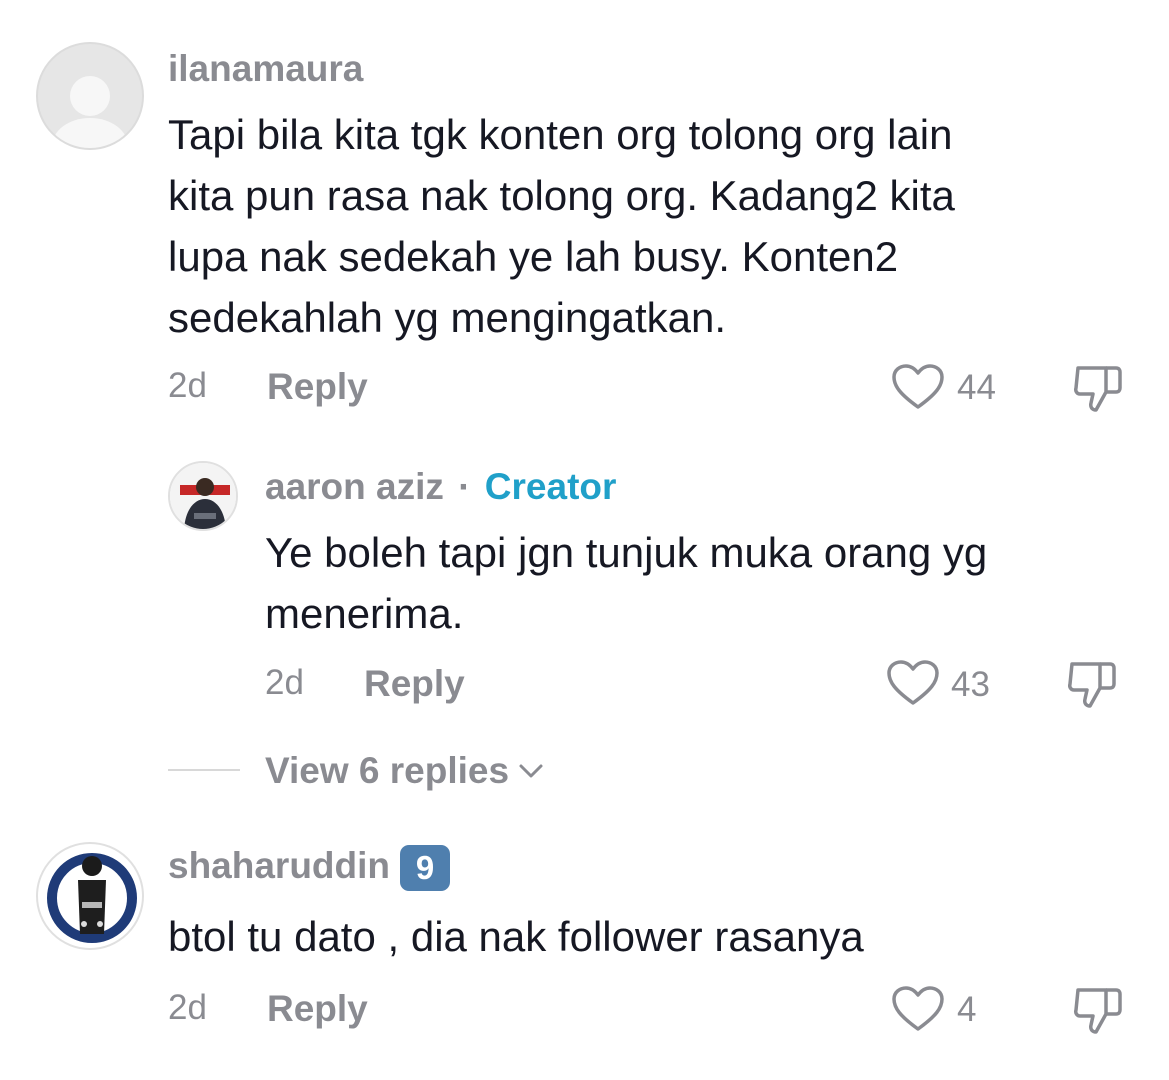  What do you see at coordinates (626, 552) in the screenshot?
I see `reply-text-line: Ye boleh tapi jgn tunjuk muka orang yg` at bounding box center [626, 552].